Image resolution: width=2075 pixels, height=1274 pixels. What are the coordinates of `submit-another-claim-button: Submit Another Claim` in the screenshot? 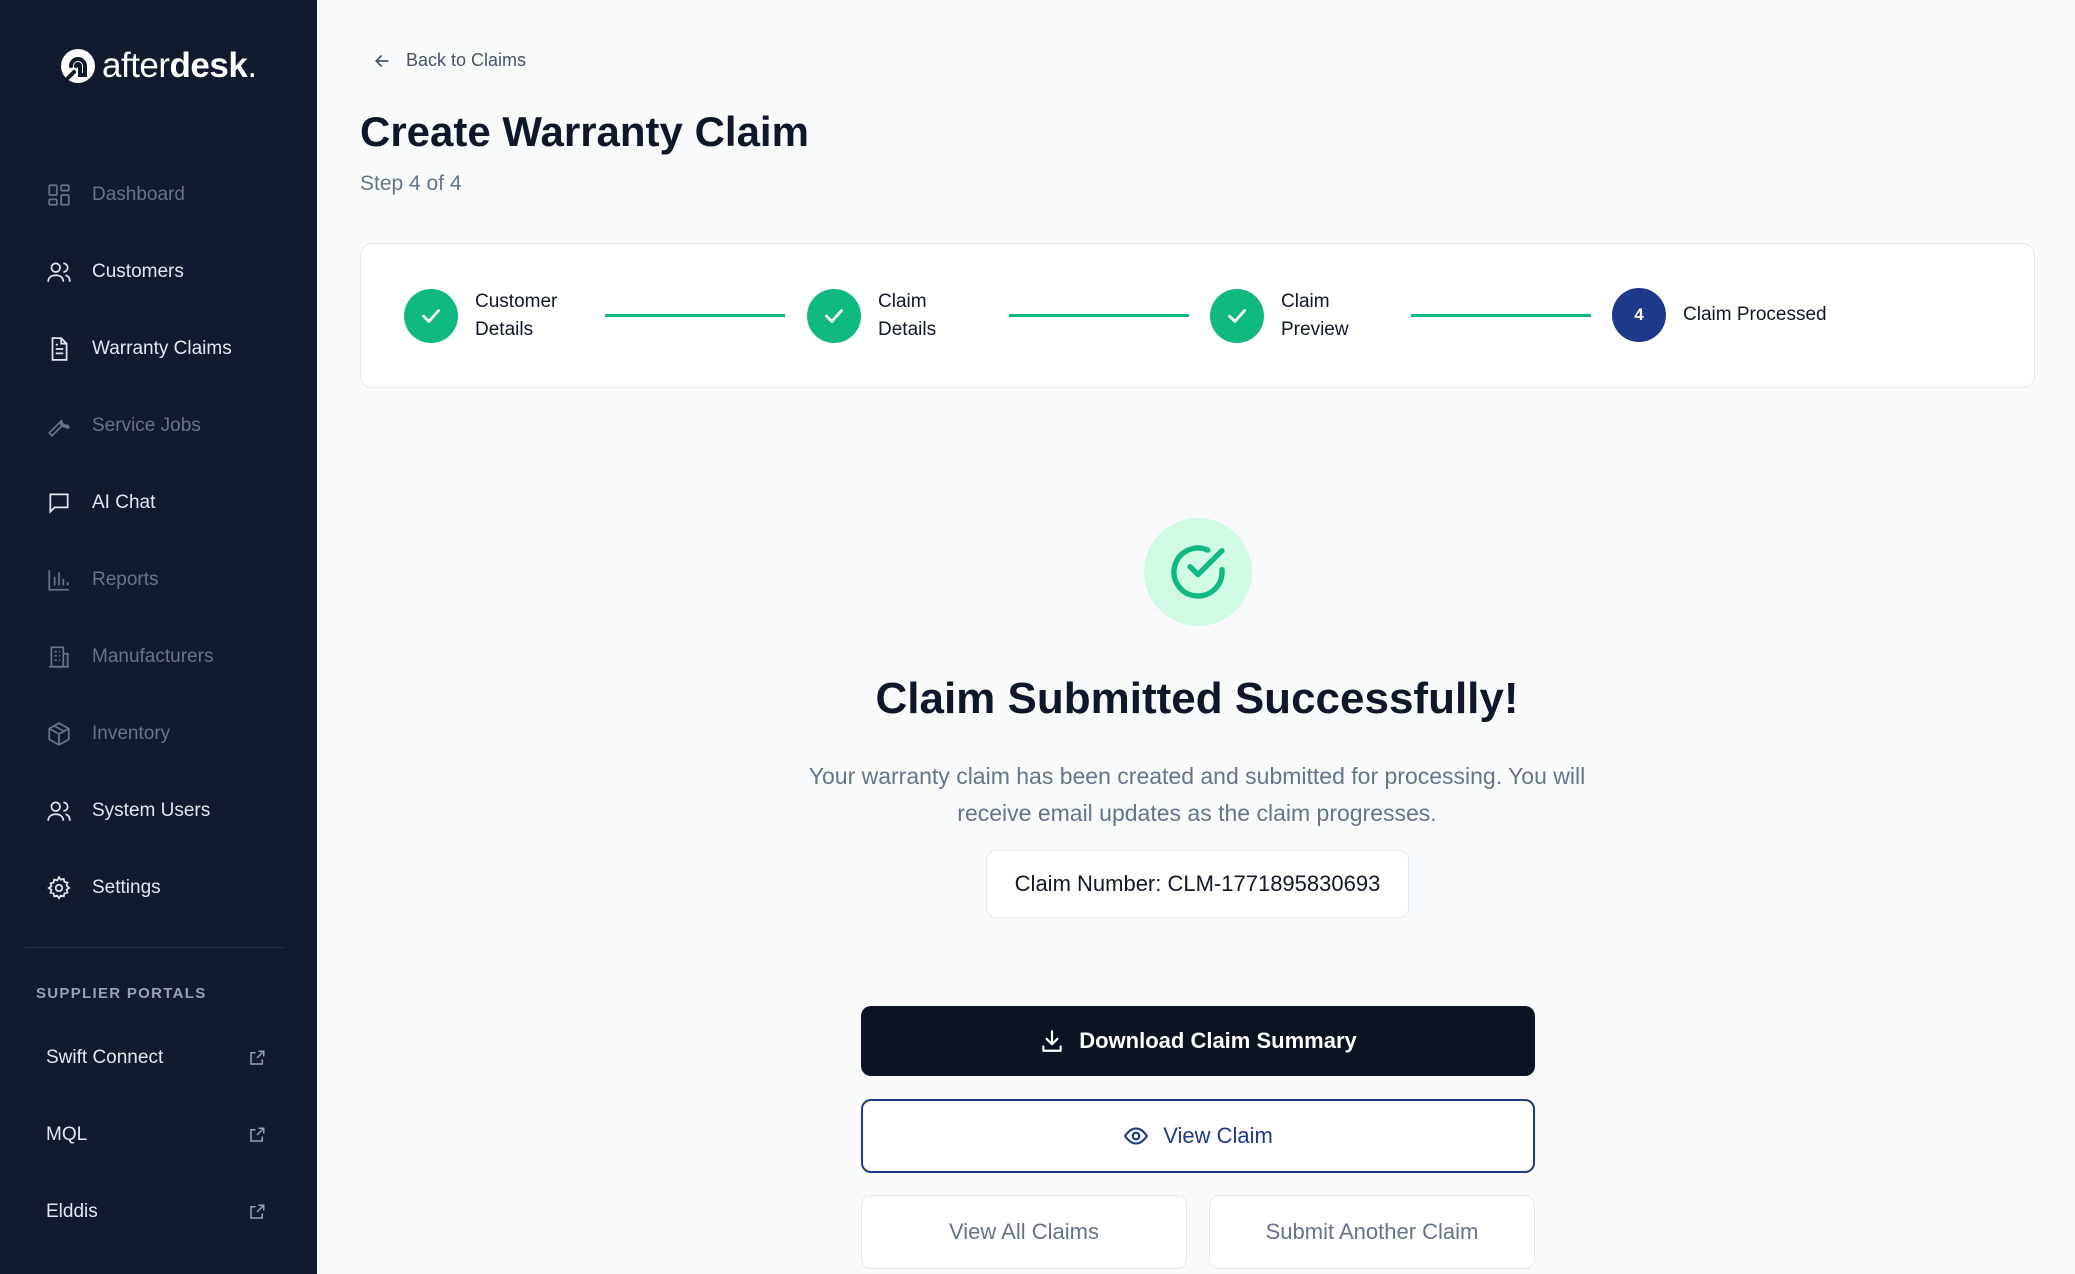 It's located at (1372, 1232).